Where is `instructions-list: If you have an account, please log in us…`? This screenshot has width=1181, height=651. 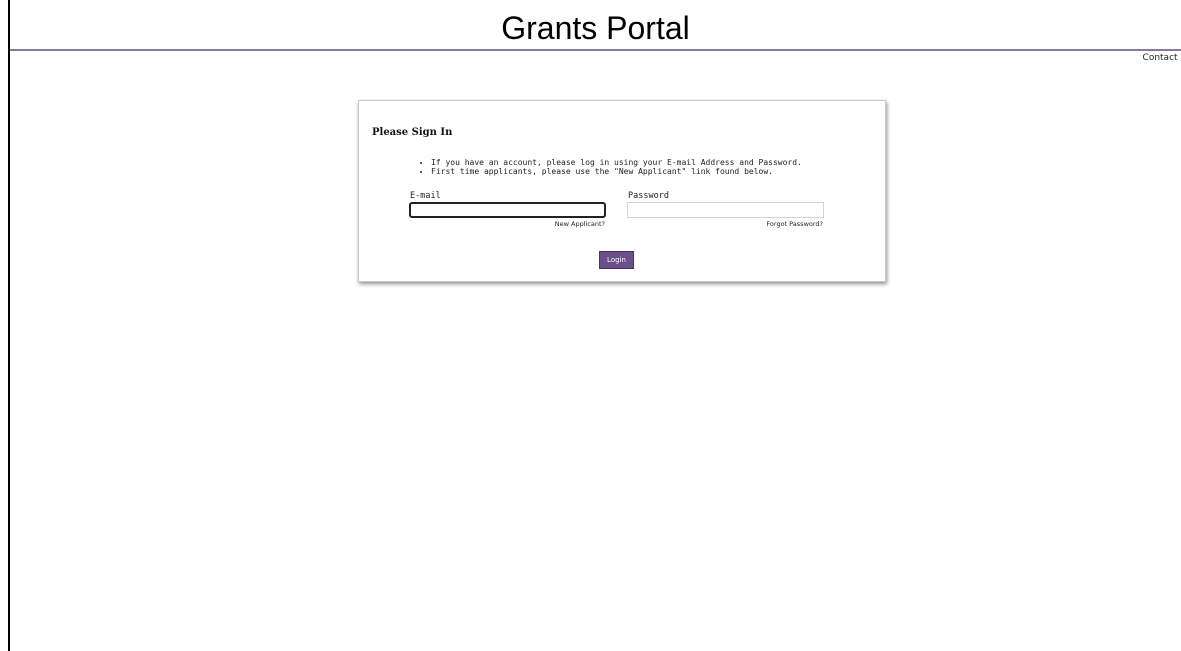 instructions-list: If you have an account, please log in us… is located at coordinates (610, 167).